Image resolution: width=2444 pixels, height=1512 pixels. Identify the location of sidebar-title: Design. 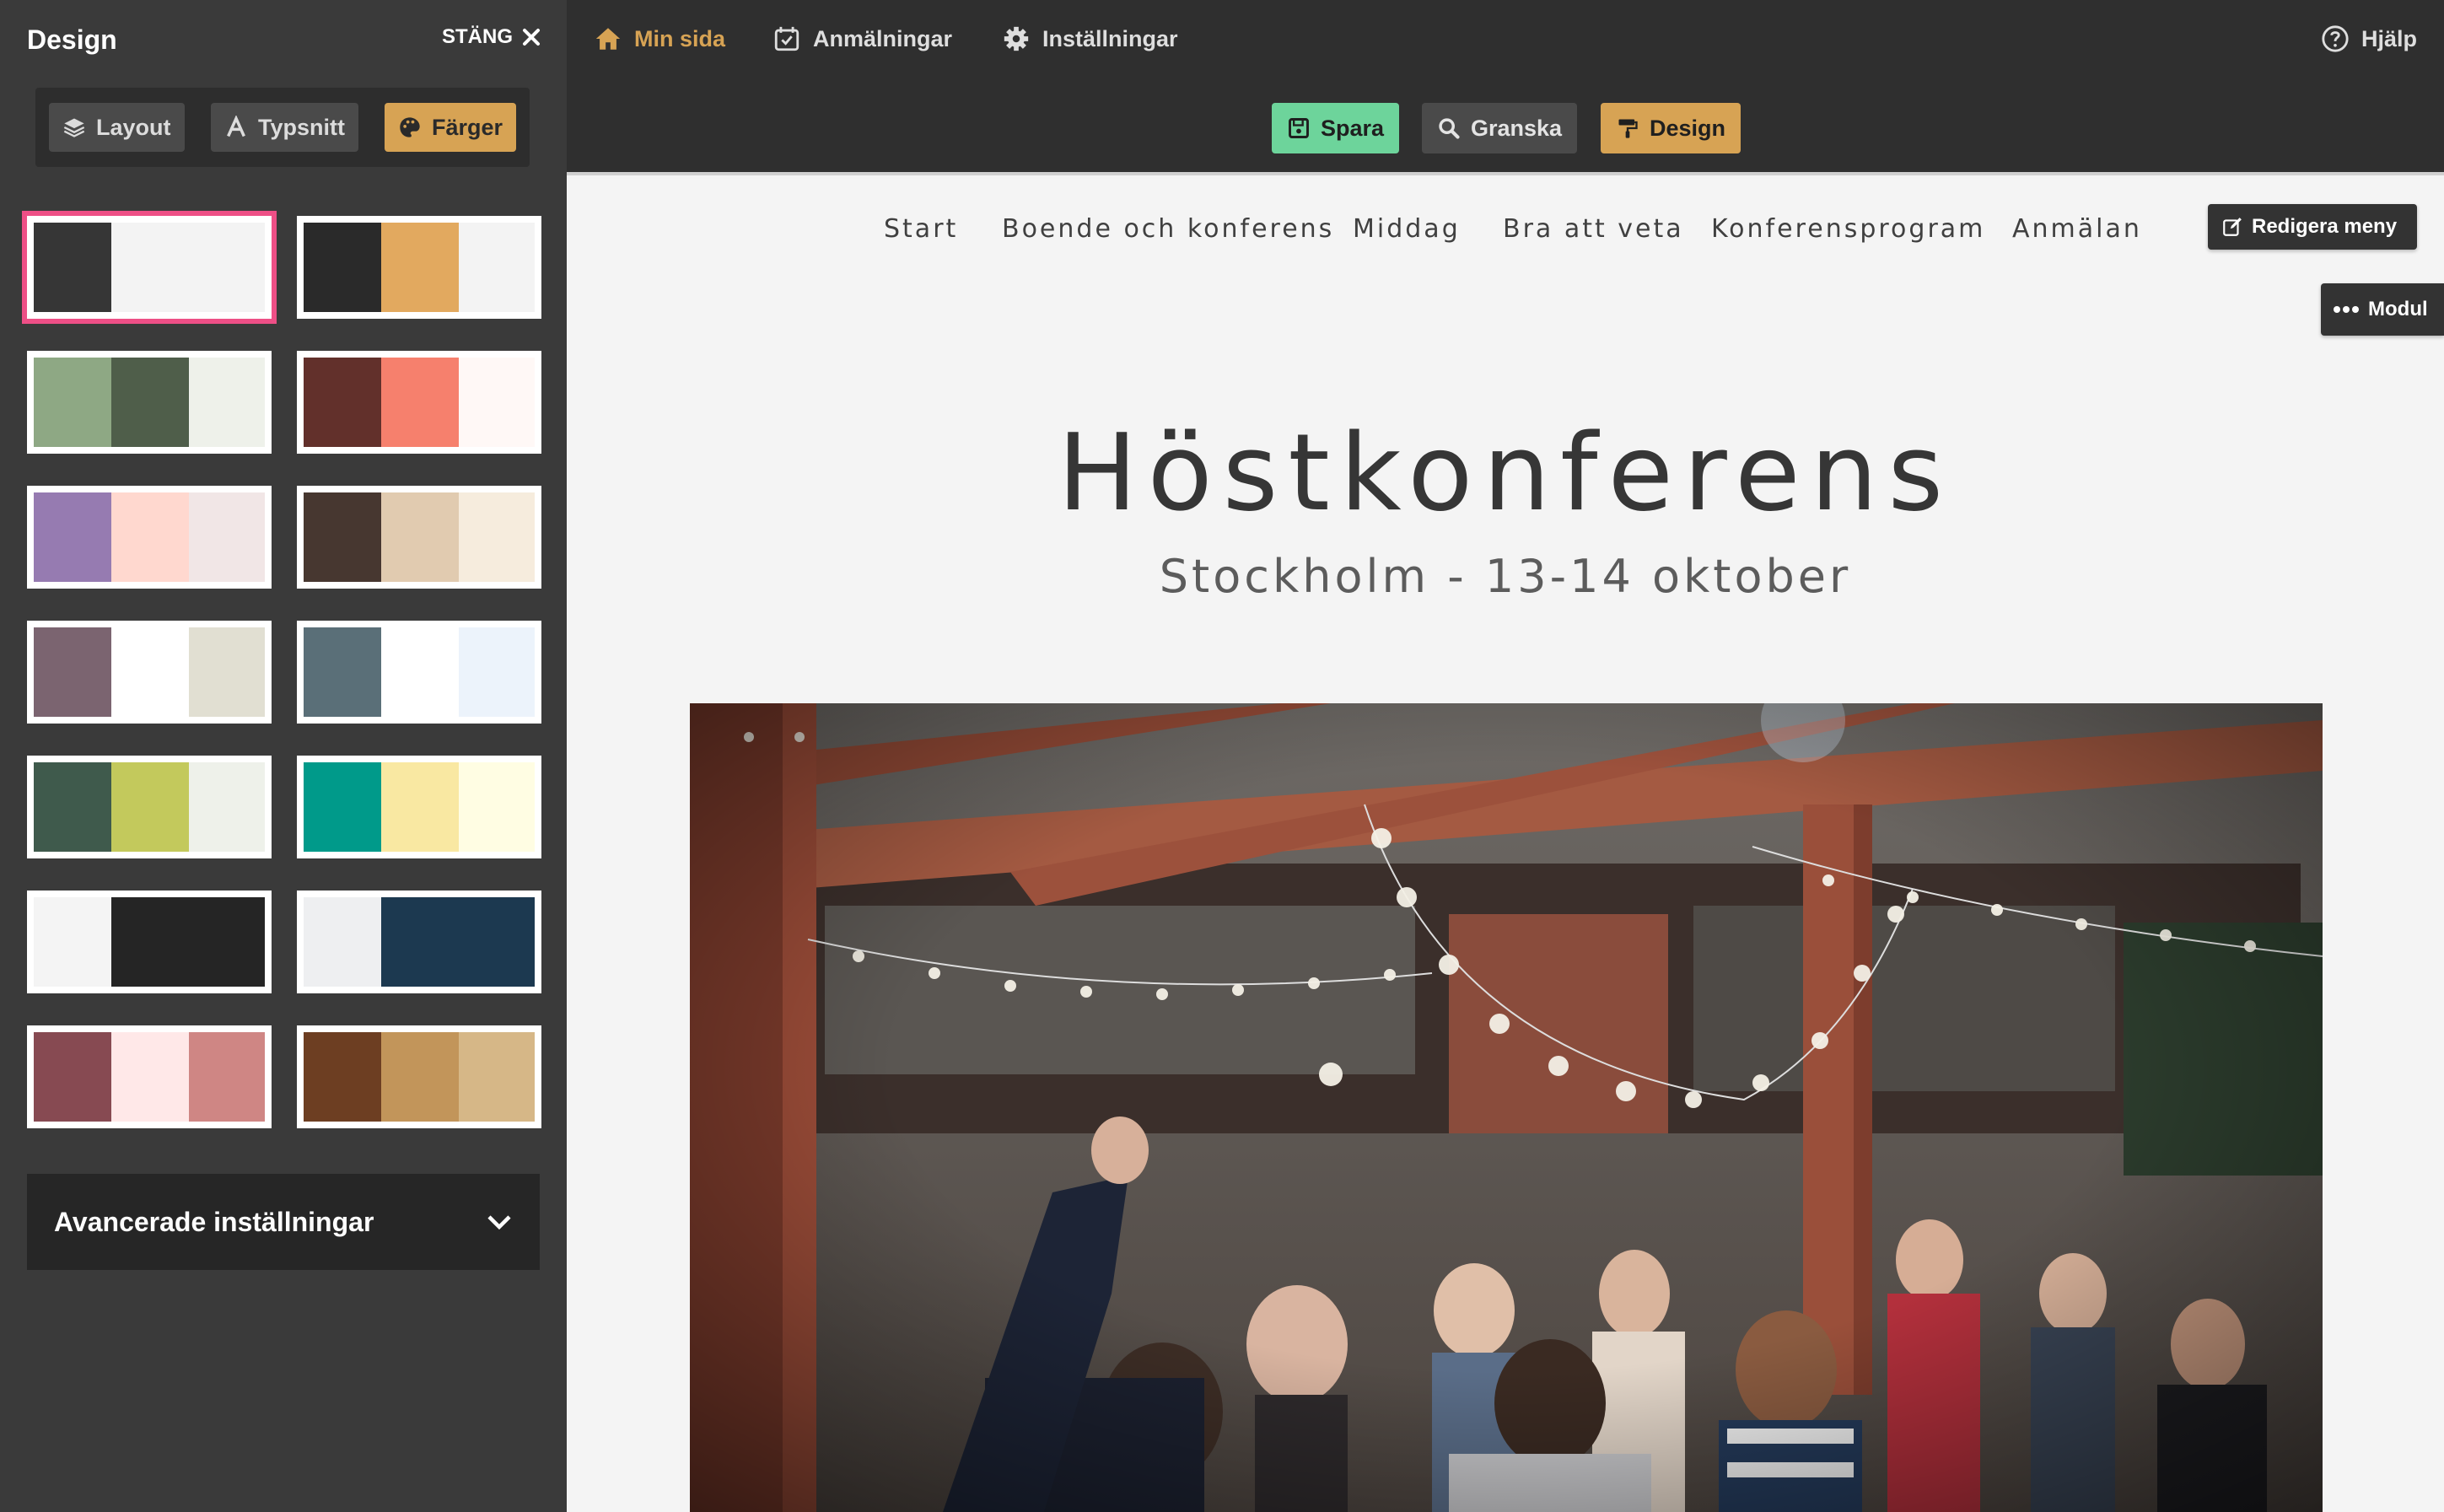
(72, 40).